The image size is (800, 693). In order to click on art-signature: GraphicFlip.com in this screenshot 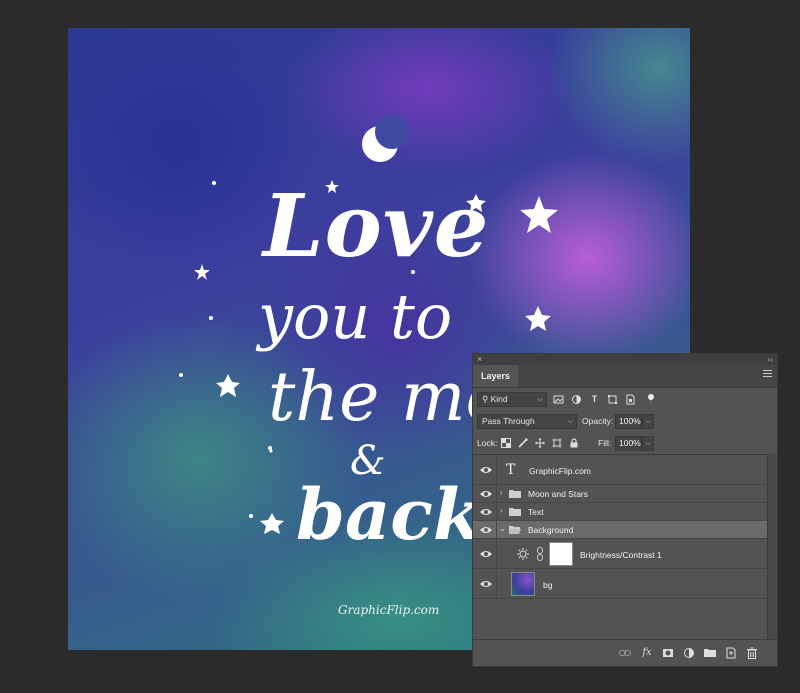, I will do `click(389, 610)`.